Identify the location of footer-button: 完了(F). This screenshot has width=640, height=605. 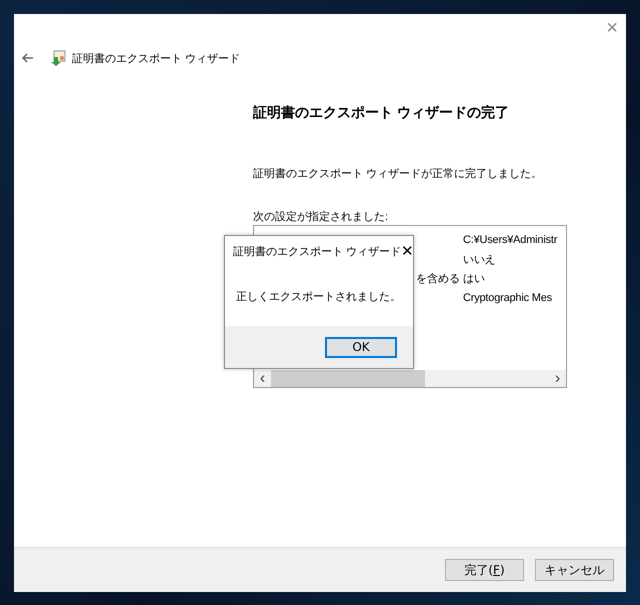
(484, 570).